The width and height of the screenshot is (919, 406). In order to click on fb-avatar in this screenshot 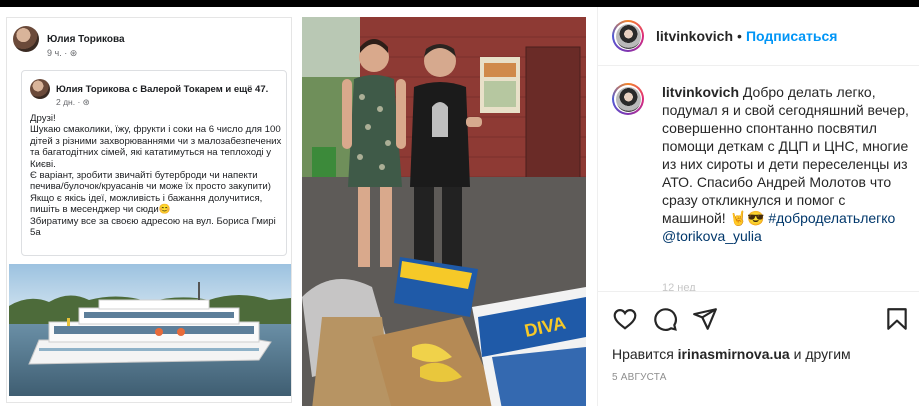, I will do `click(26, 39)`.